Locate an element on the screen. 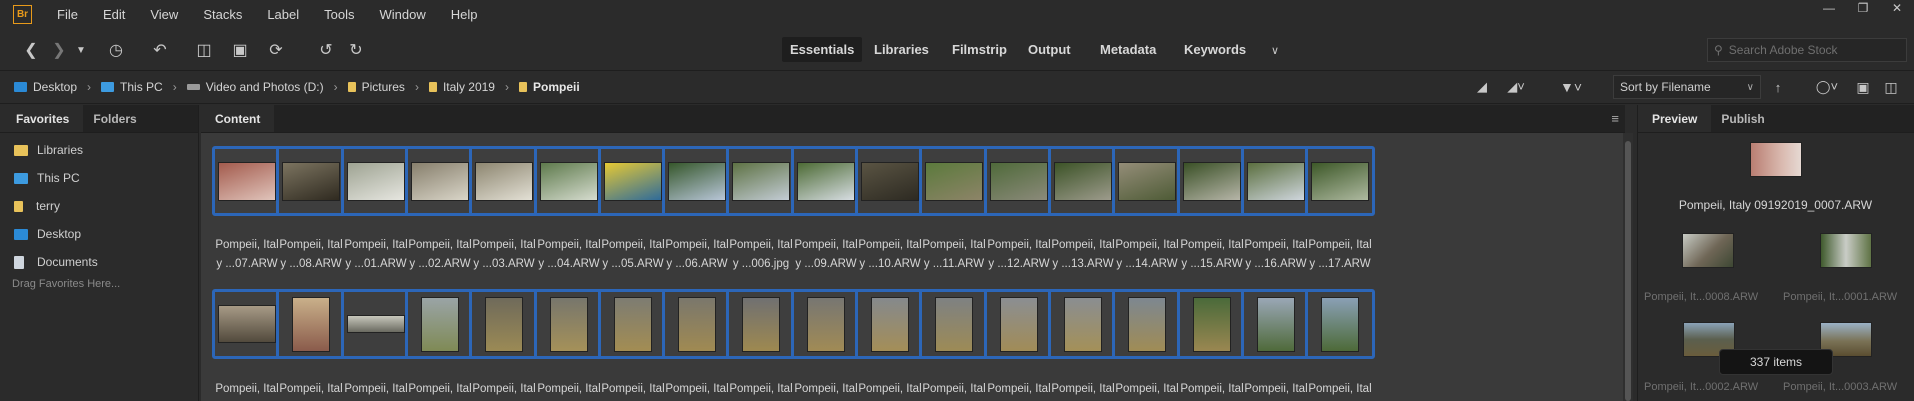  favorite-desktop: Desktop is located at coordinates (99, 234).